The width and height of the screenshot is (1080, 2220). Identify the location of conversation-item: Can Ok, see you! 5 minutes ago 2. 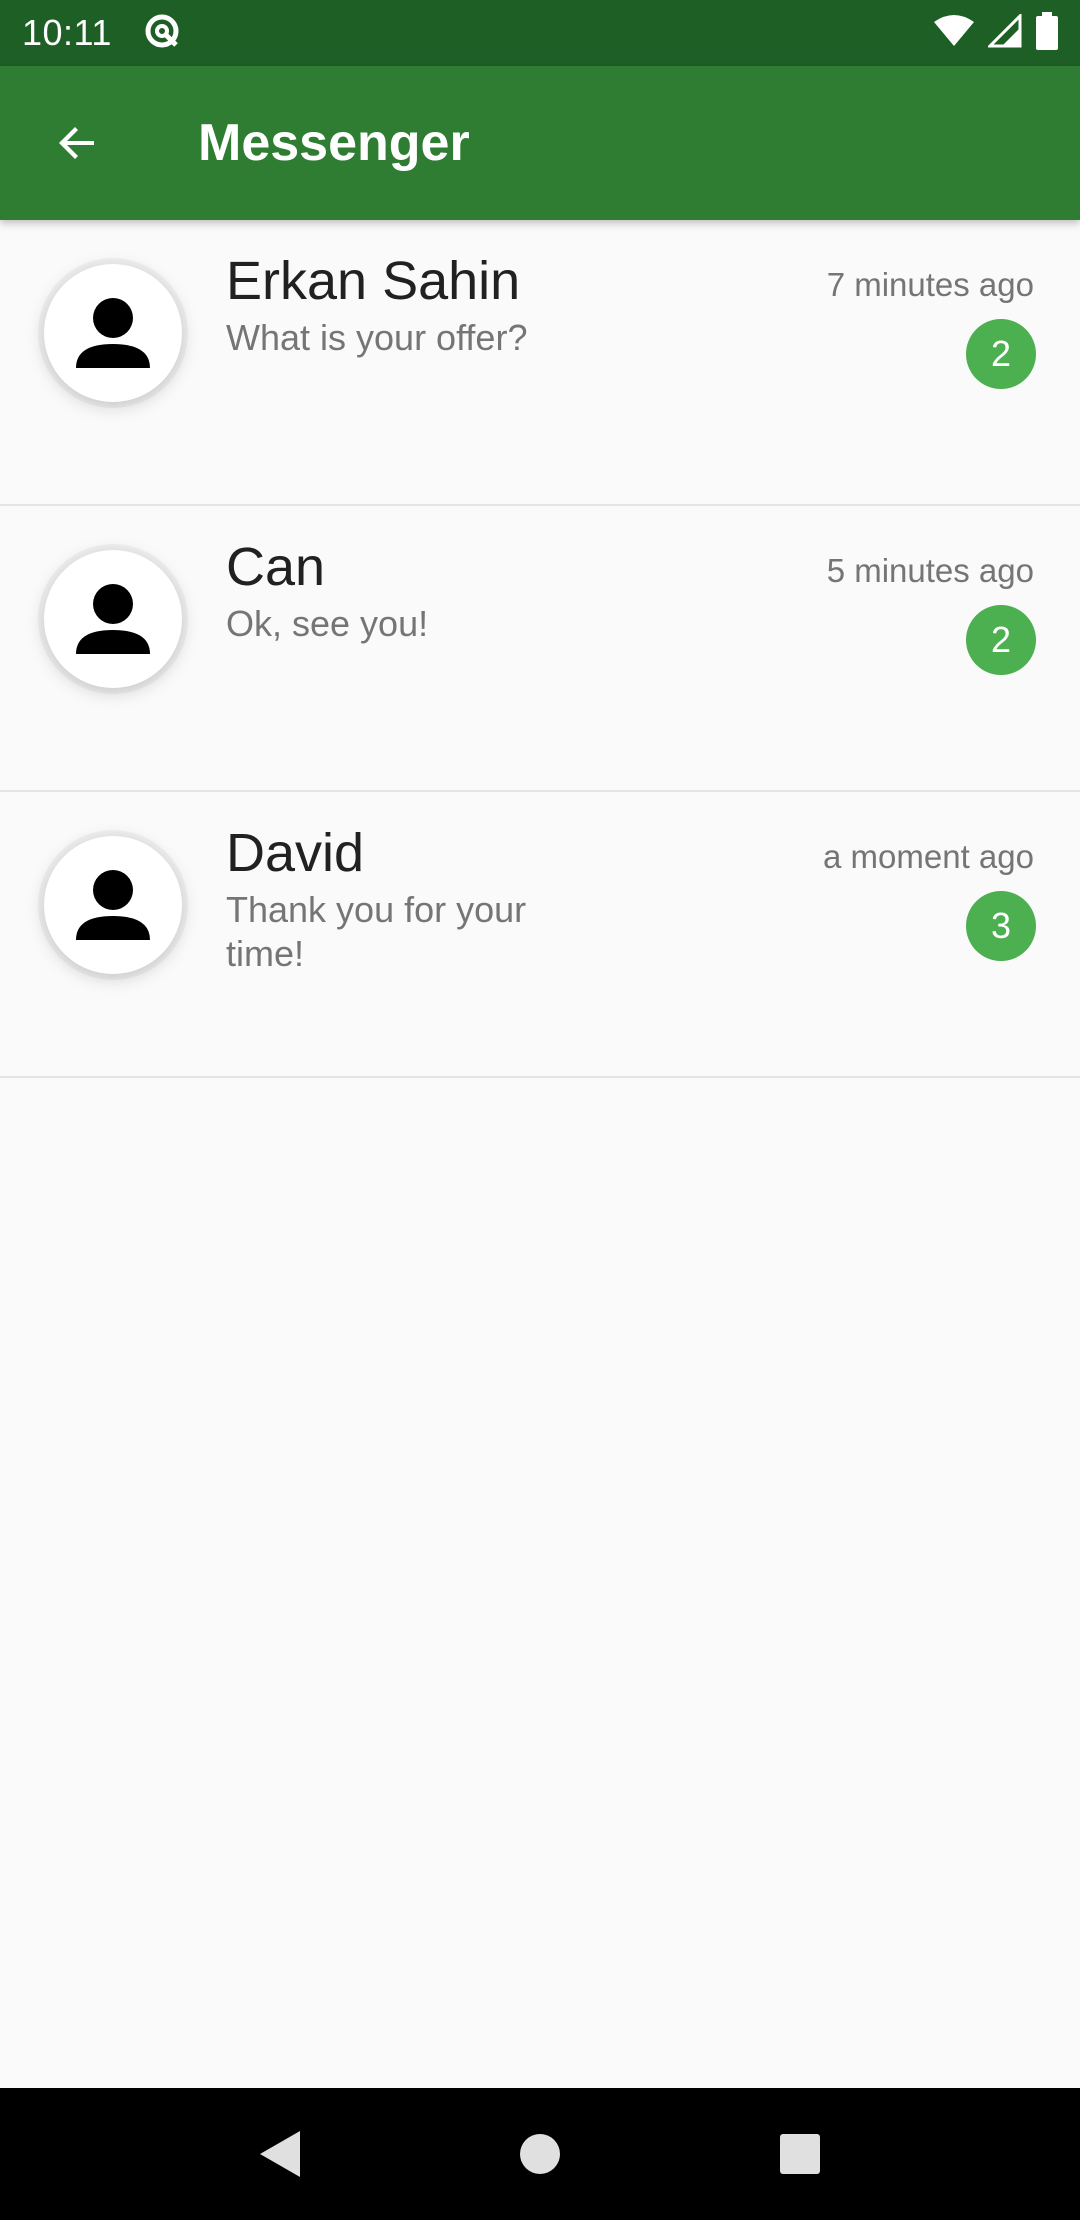
(540, 649).